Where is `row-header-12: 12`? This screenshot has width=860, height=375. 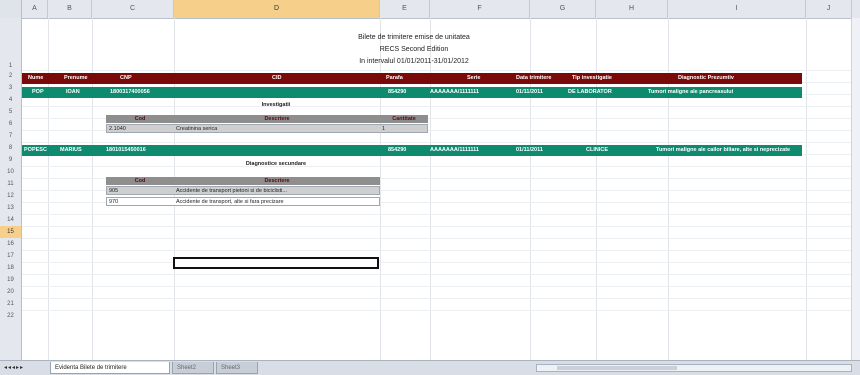 row-header-12: 12 is located at coordinates (11, 196).